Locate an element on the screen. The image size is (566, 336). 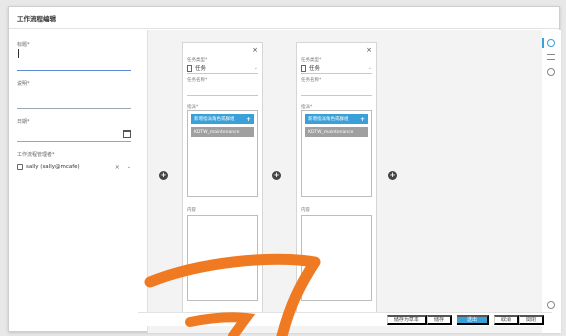
assignee-select: sally (sally@mcafe) × ⌄ is located at coordinates (74, 167).